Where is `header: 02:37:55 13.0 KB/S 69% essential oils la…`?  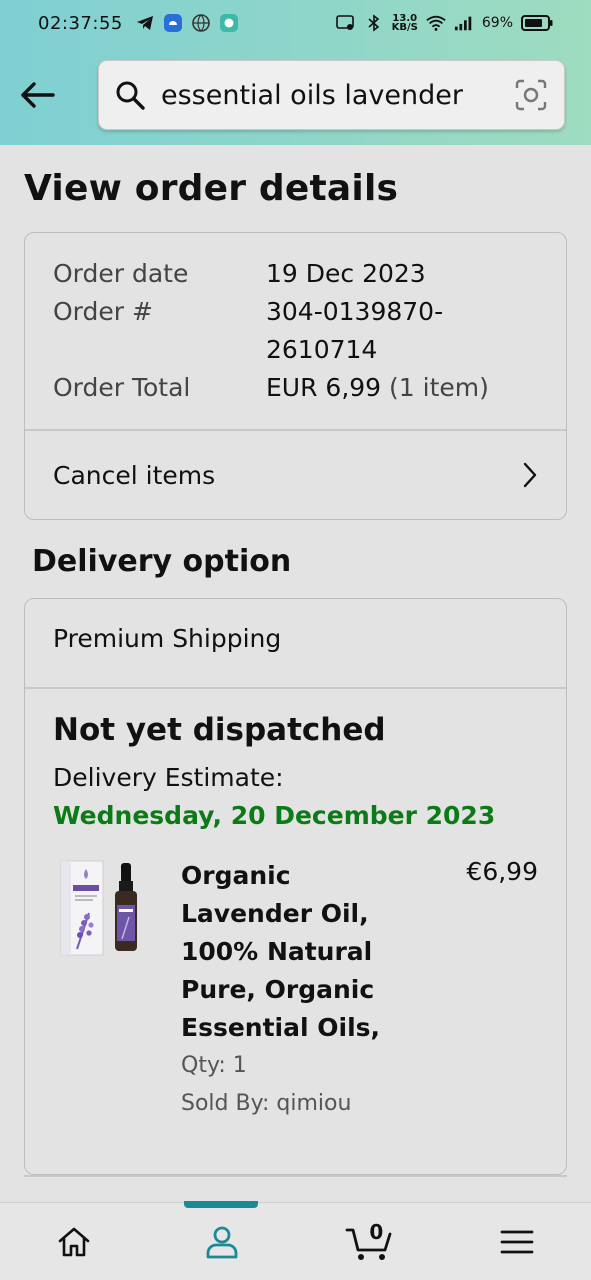 header: 02:37:55 13.0 KB/S 69% essential oils la… is located at coordinates (295, 72).